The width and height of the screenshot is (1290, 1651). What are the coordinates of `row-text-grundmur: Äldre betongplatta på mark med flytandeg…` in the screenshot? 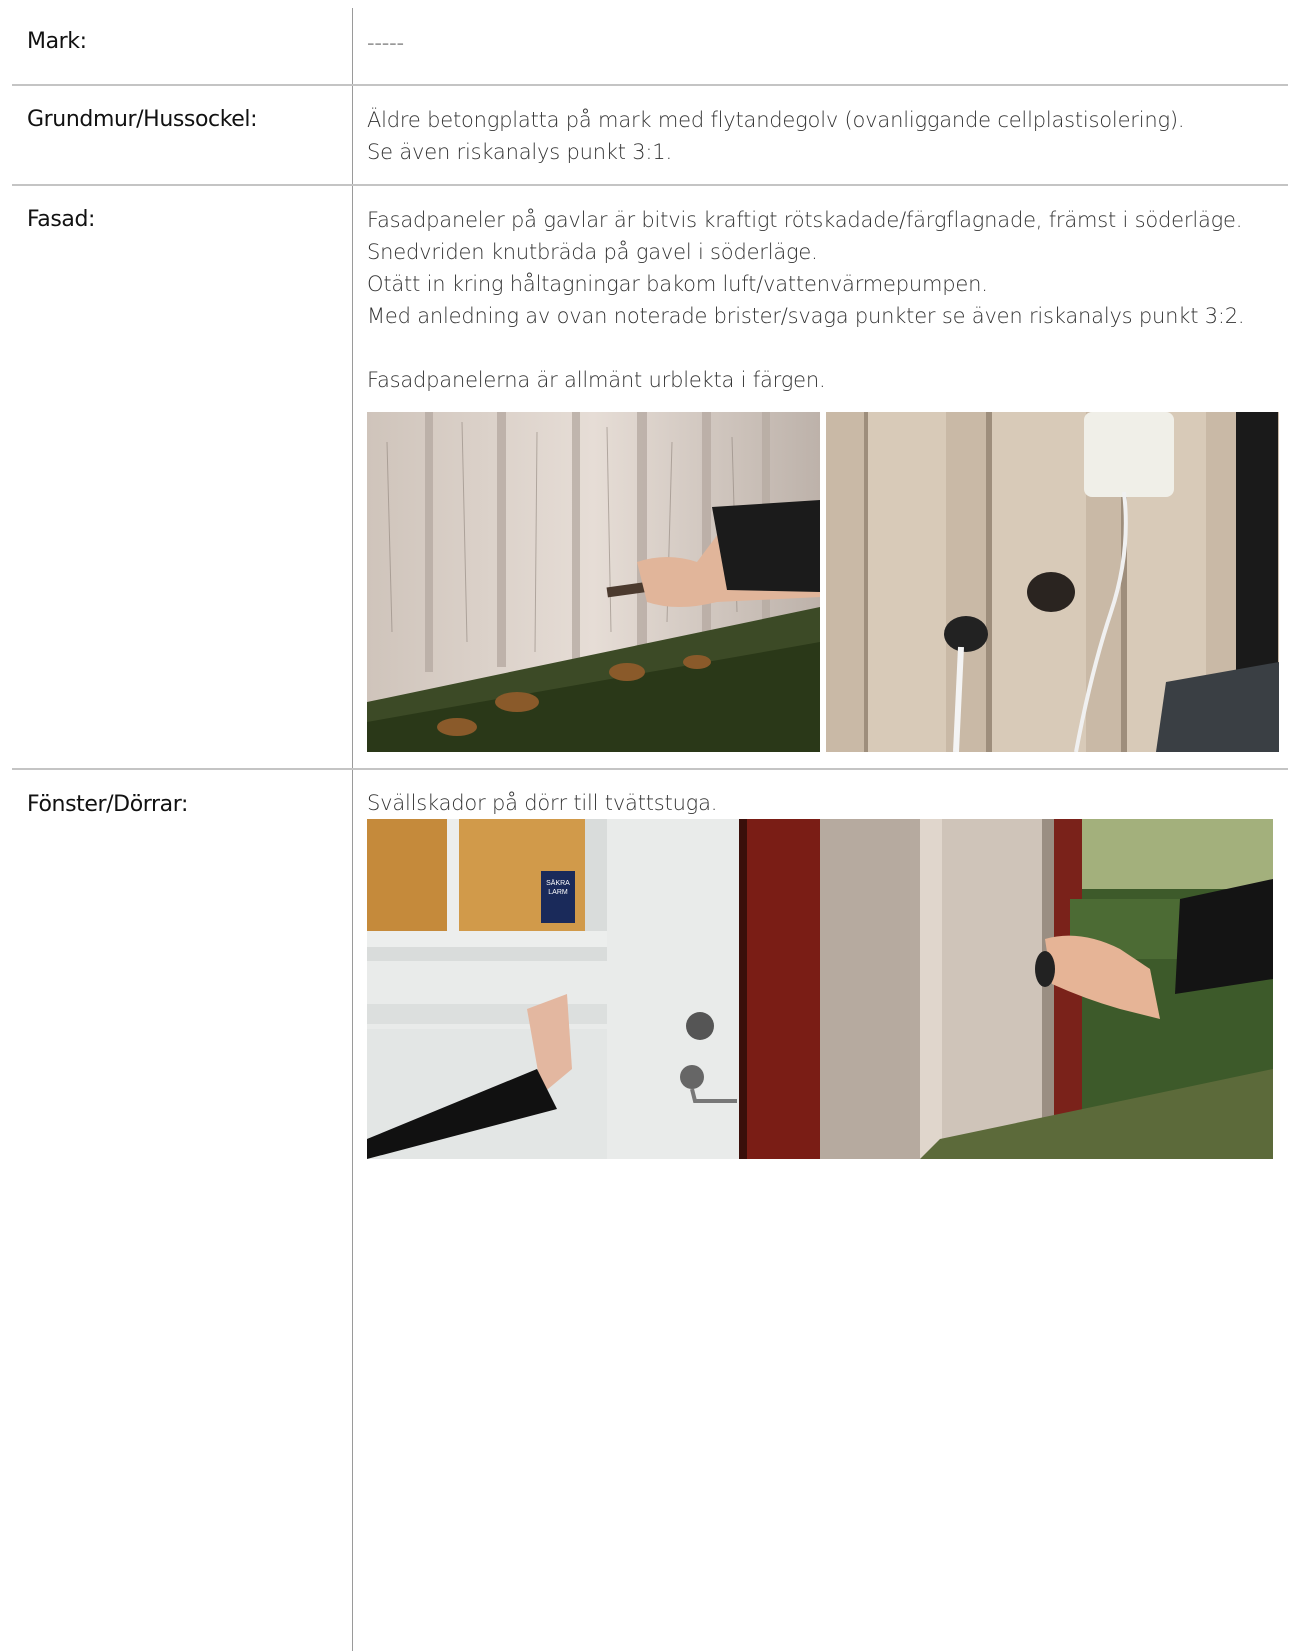 It's located at (776, 136).